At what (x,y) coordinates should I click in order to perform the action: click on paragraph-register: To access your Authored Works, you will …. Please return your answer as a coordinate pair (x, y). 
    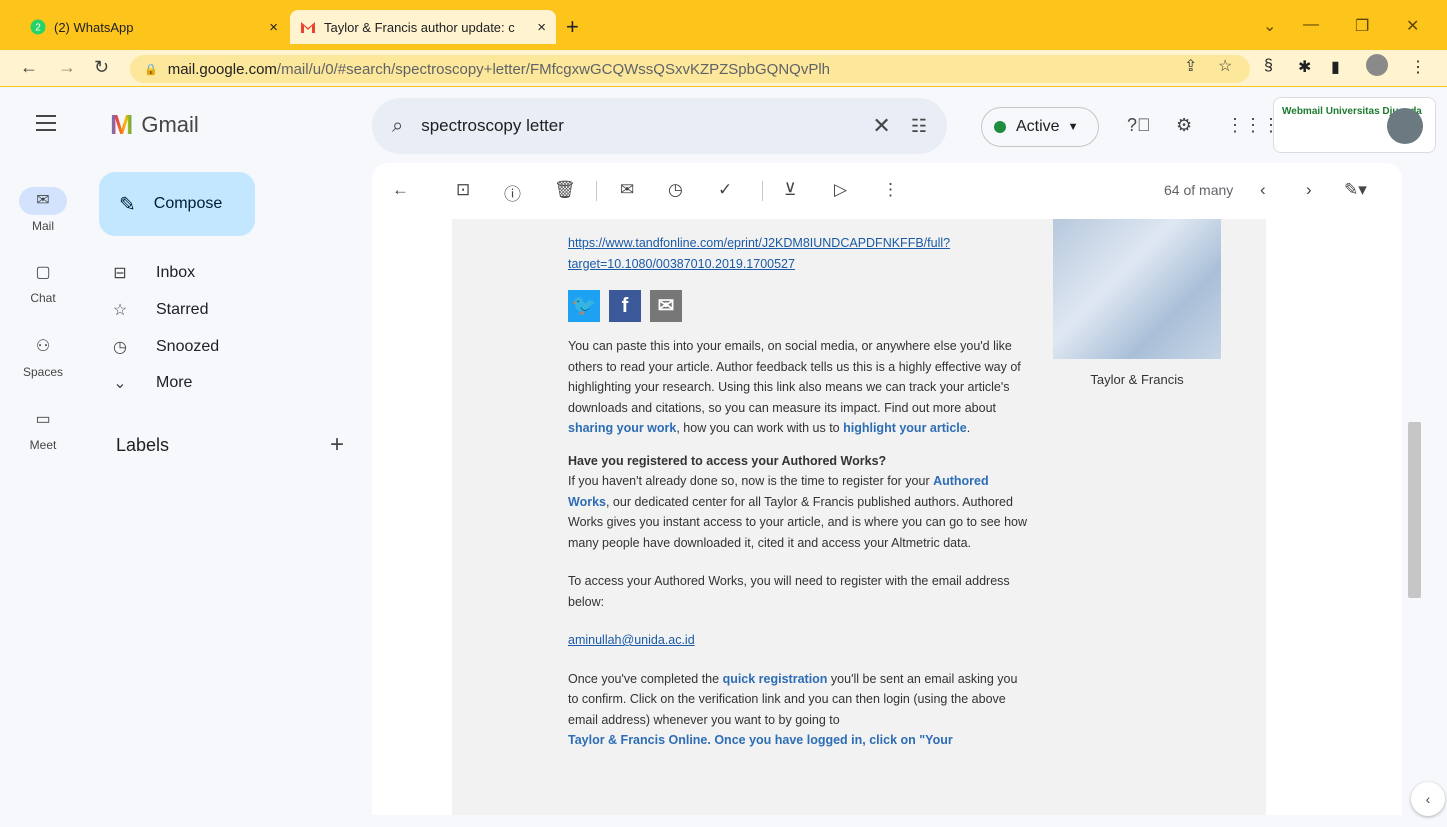
    Looking at the image, I should click on (789, 591).